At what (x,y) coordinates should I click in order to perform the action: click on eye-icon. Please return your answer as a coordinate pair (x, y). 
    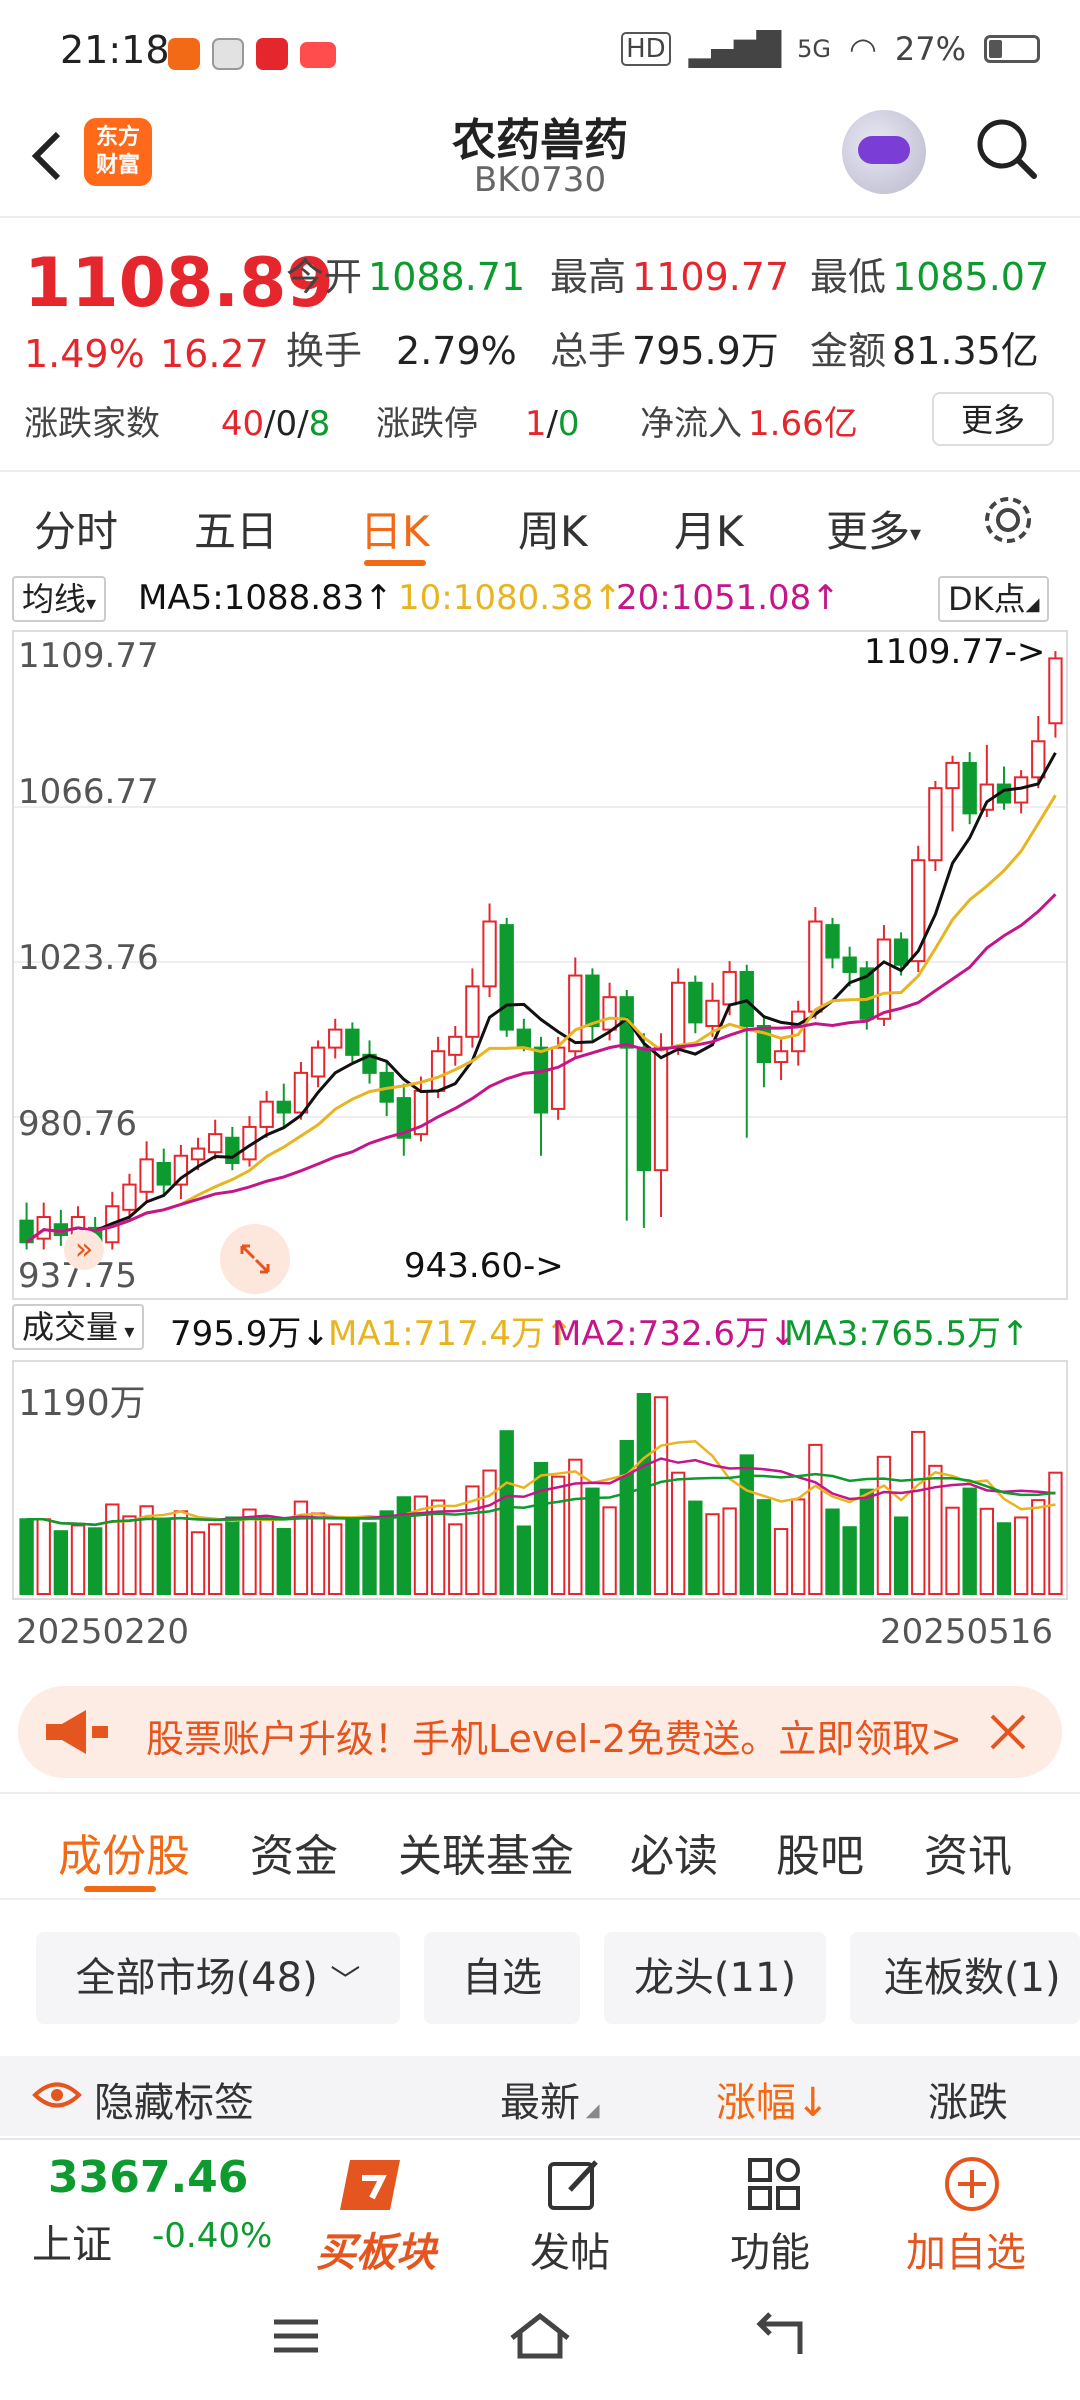
    Looking at the image, I should click on (57, 2095).